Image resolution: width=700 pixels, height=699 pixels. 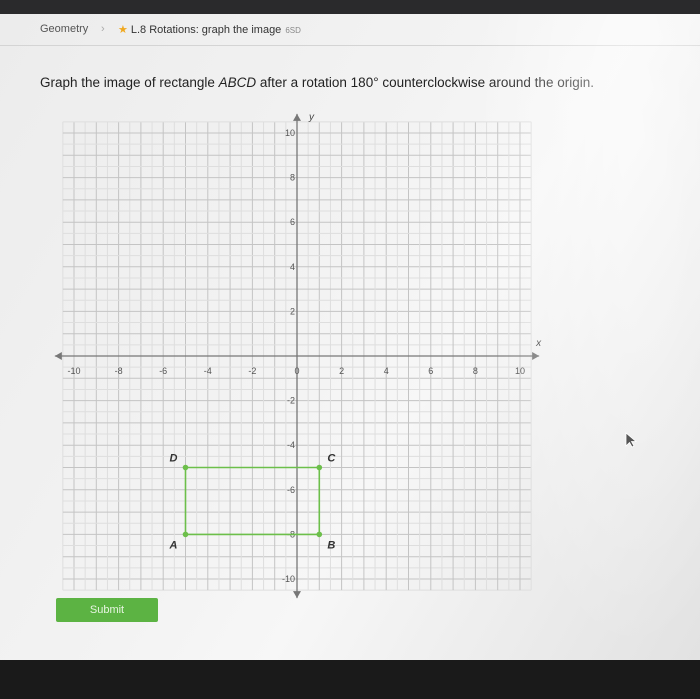 What do you see at coordinates (291, 445) in the screenshot?
I see `y-tick-label: -4` at bounding box center [291, 445].